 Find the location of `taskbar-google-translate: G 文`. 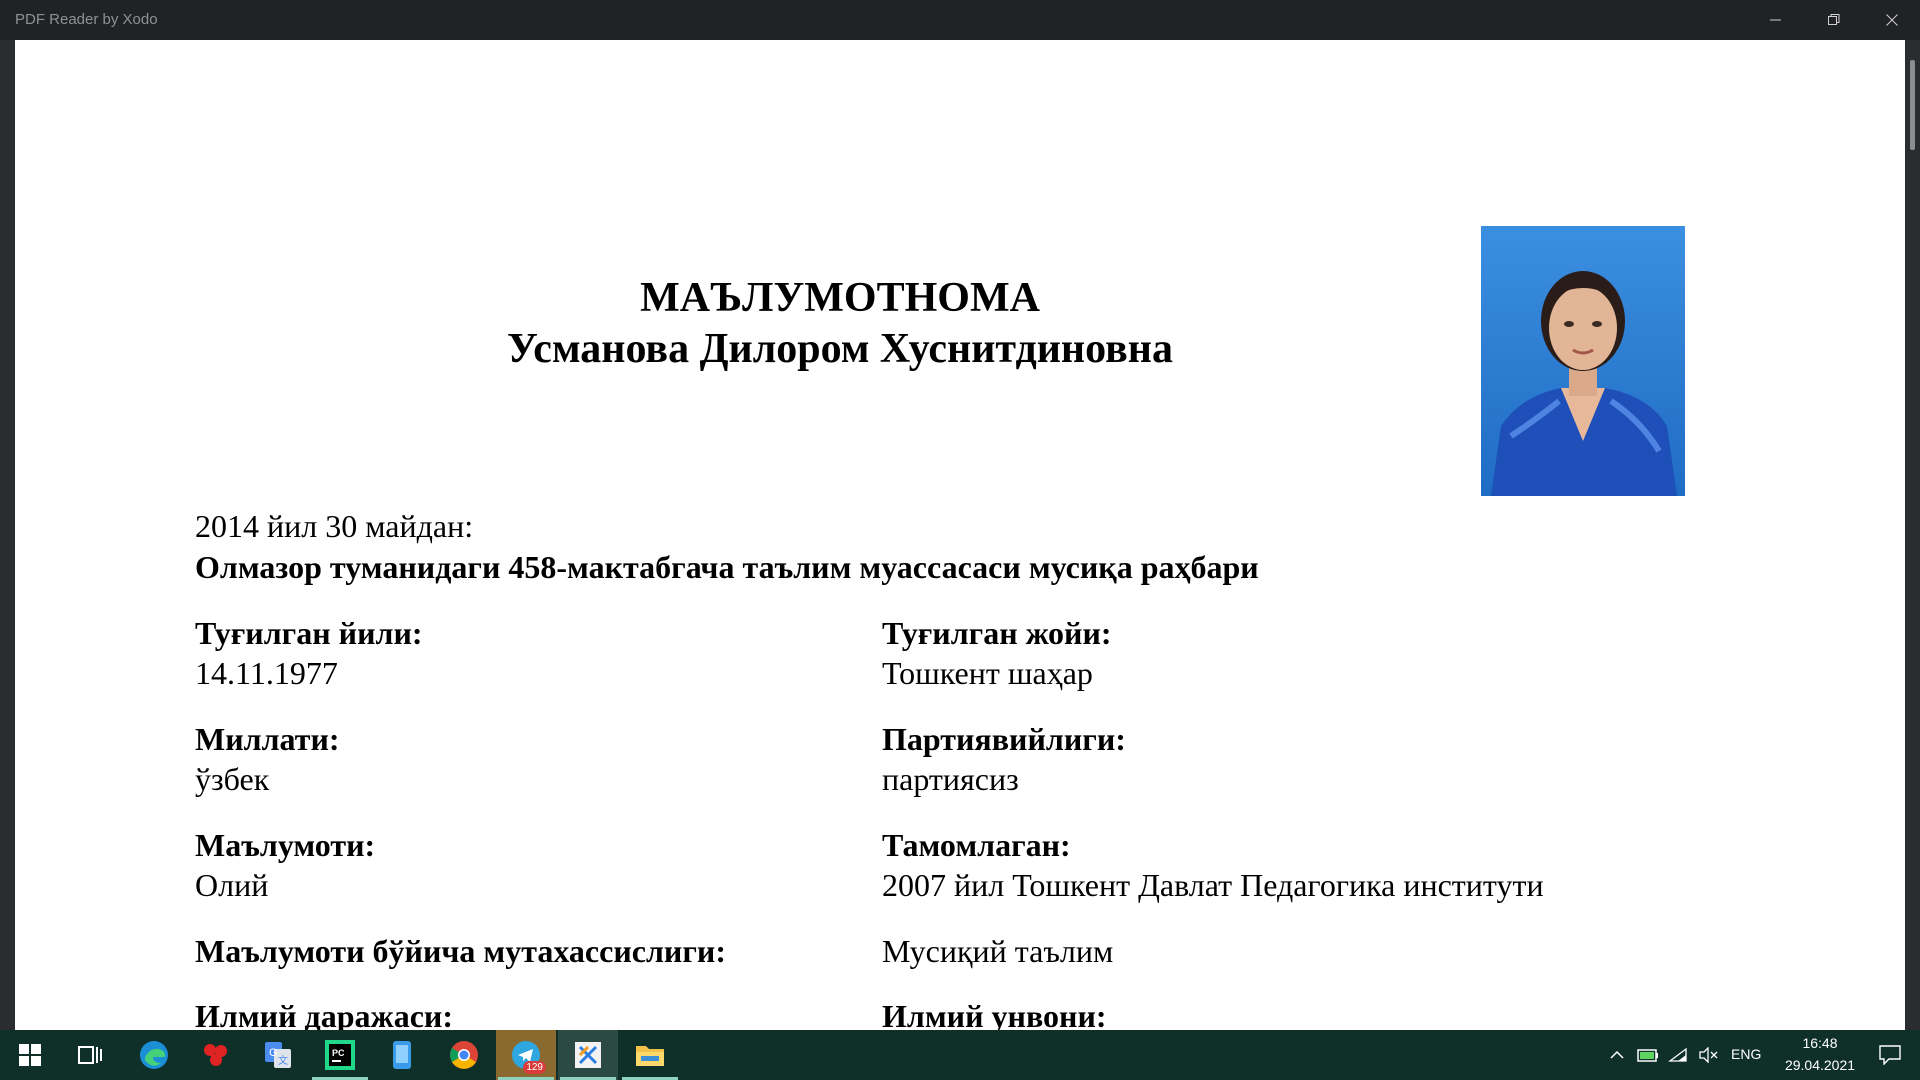

taskbar-google-translate: G 文 is located at coordinates (278, 1055).